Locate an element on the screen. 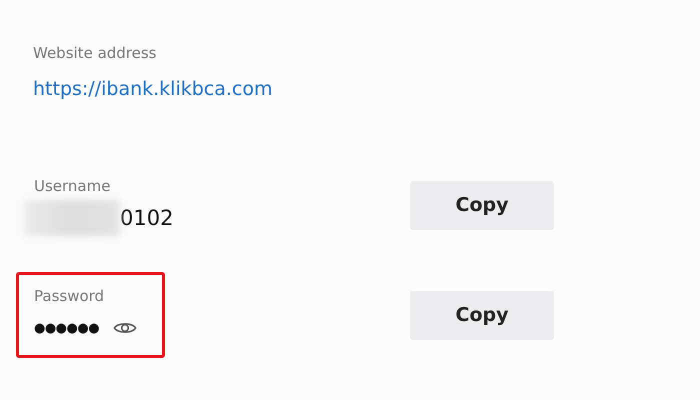 The height and width of the screenshot is (400, 700). password-value: ●●●●●● is located at coordinates (67, 328).